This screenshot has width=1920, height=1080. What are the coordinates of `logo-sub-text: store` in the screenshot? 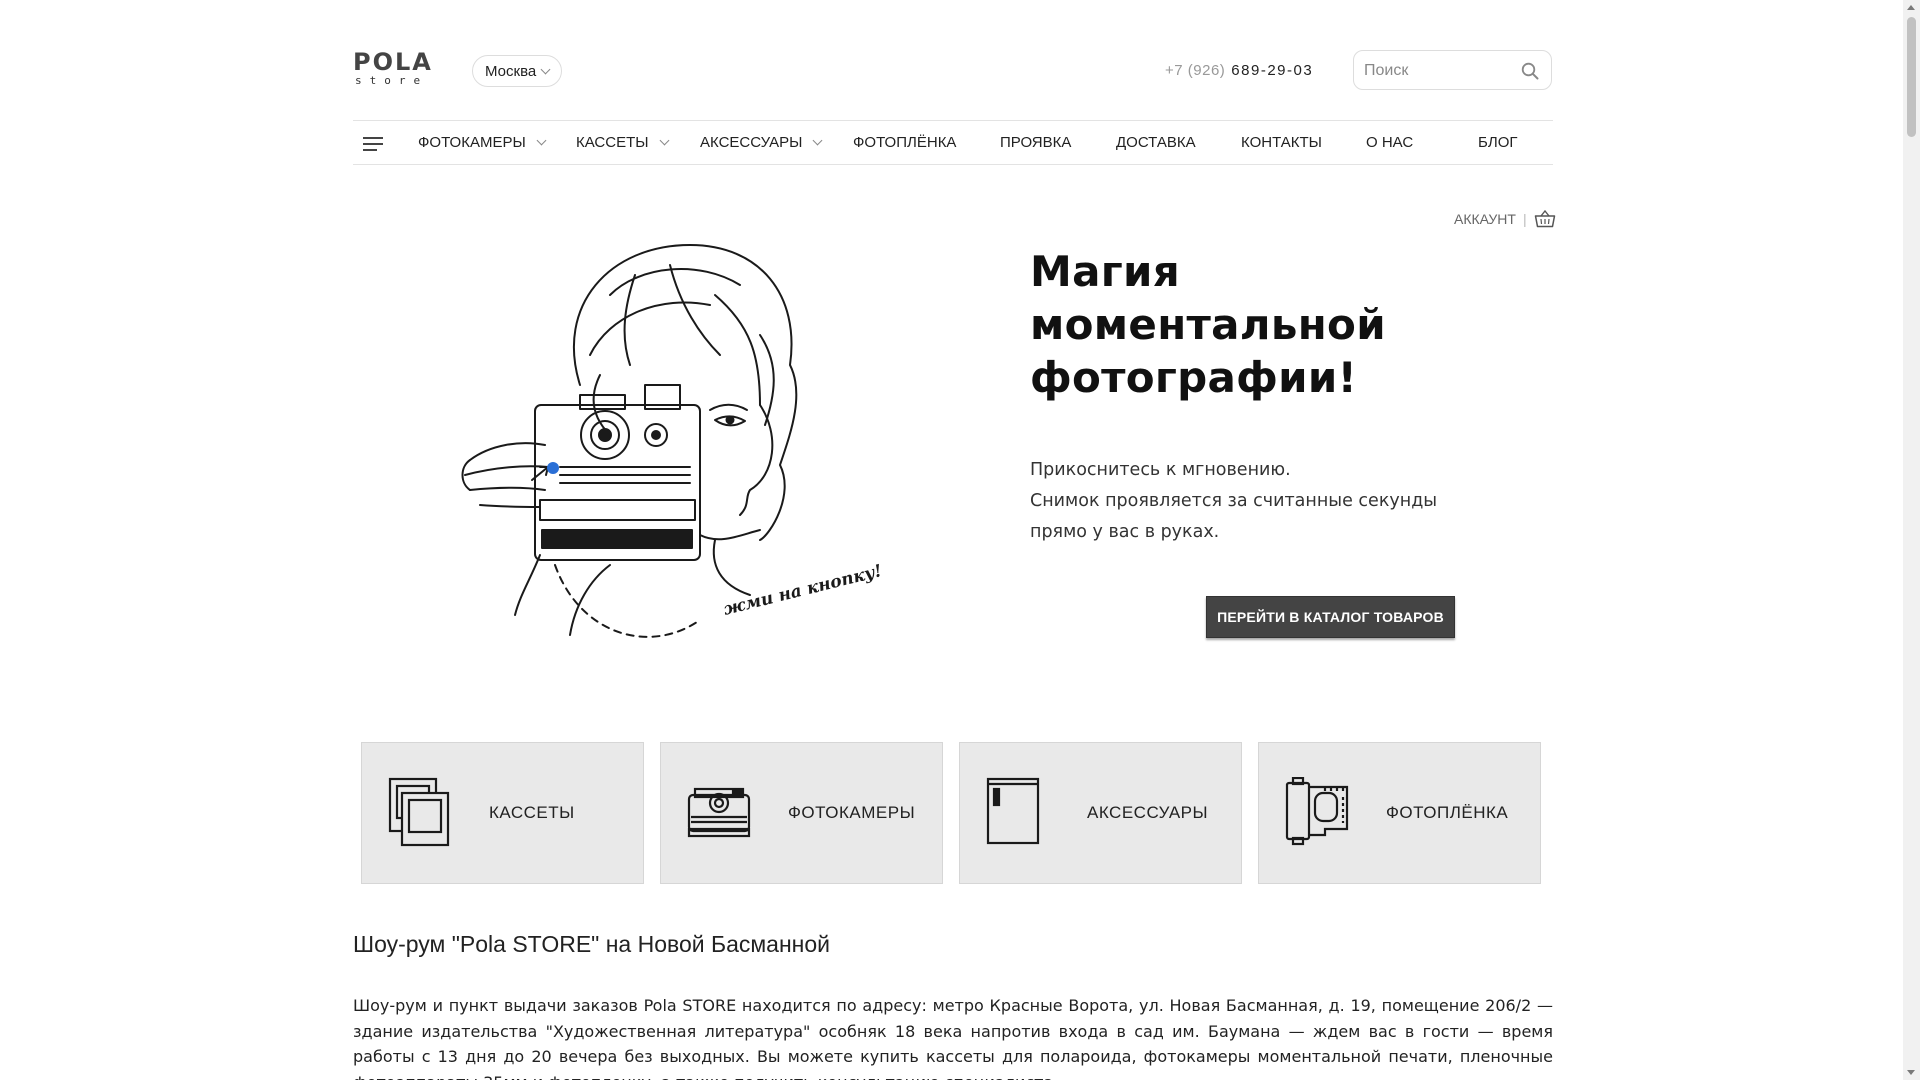 It's located at (392, 80).